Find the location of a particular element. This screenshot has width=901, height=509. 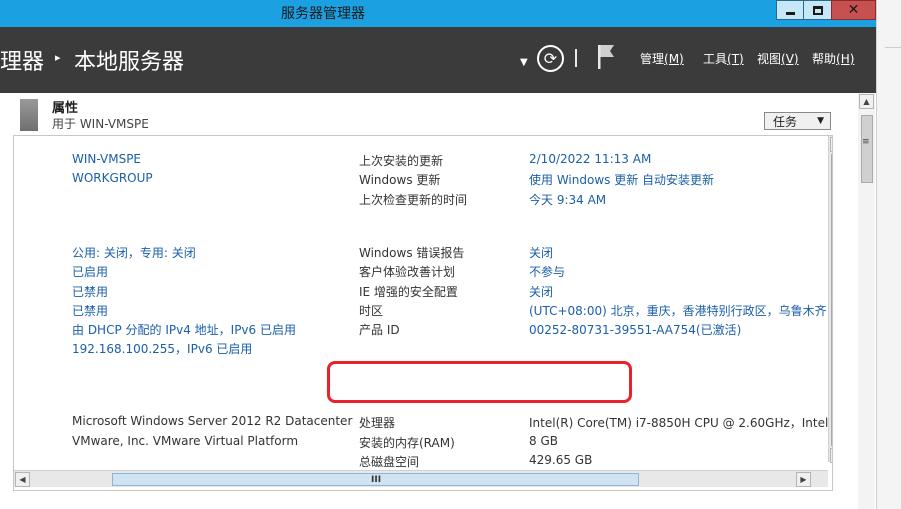

properties-tile-icon is located at coordinates (29, 115).